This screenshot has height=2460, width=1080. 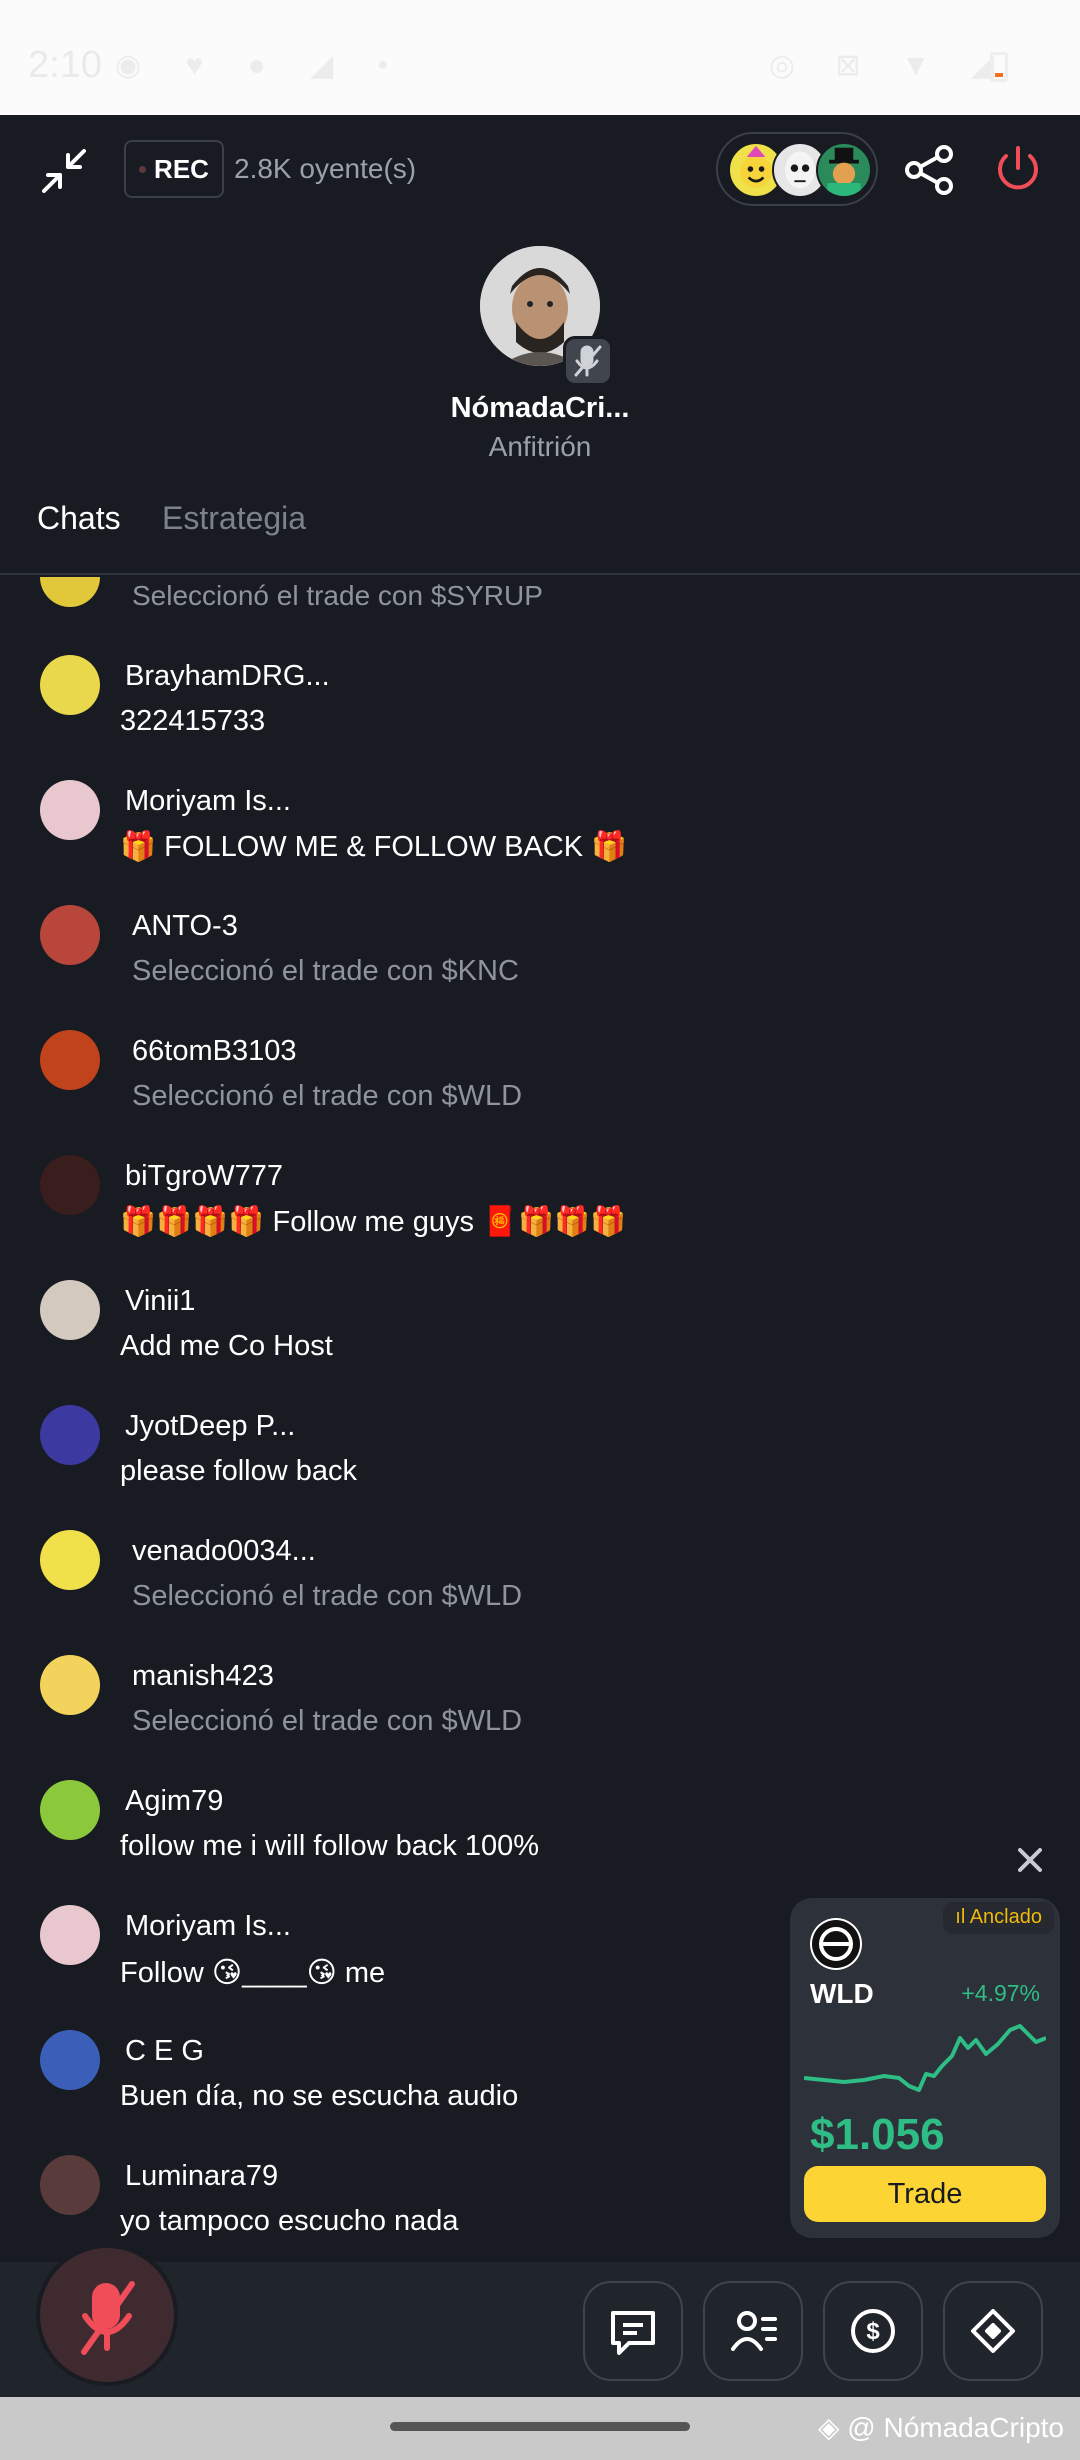 I want to click on trade-button-label: Trade, so click(x=925, y=2193).